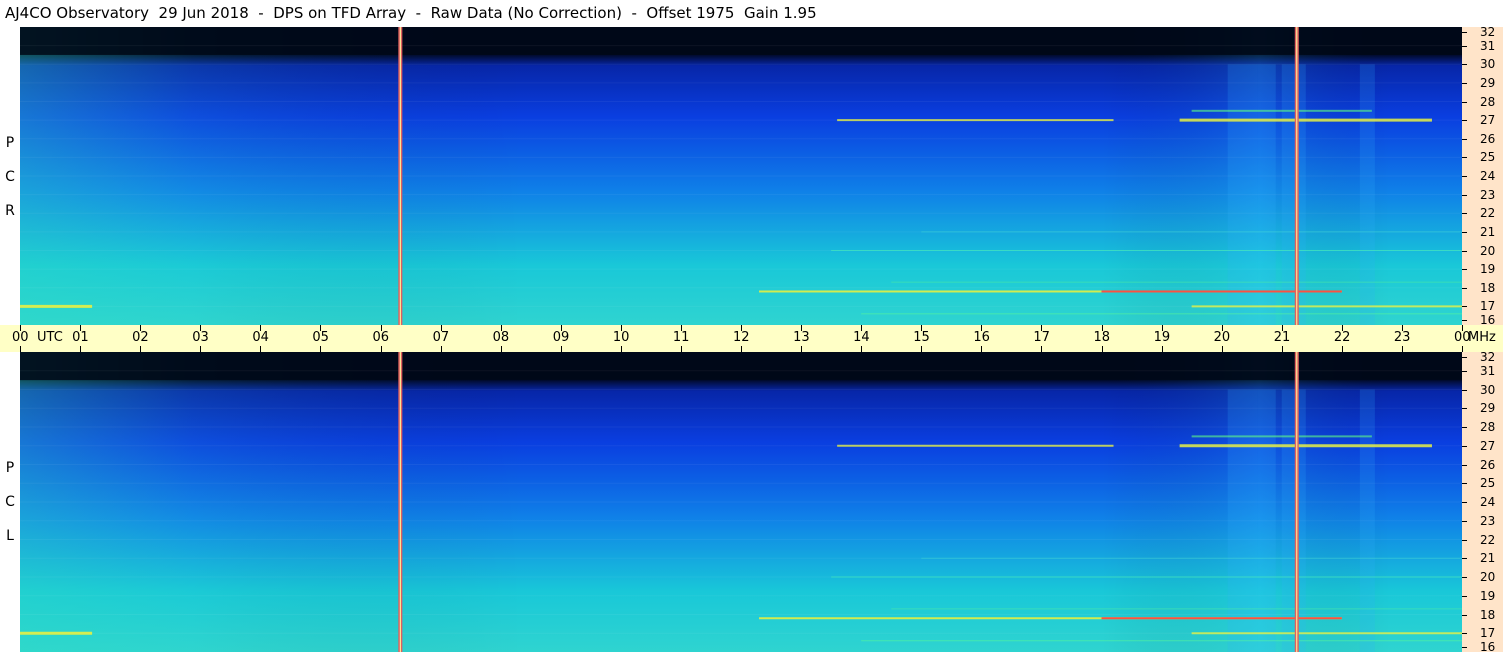 Image resolution: width=1503 pixels, height=672 pixels. I want to click on freq-tick-label: 19, so click(1488, 595).